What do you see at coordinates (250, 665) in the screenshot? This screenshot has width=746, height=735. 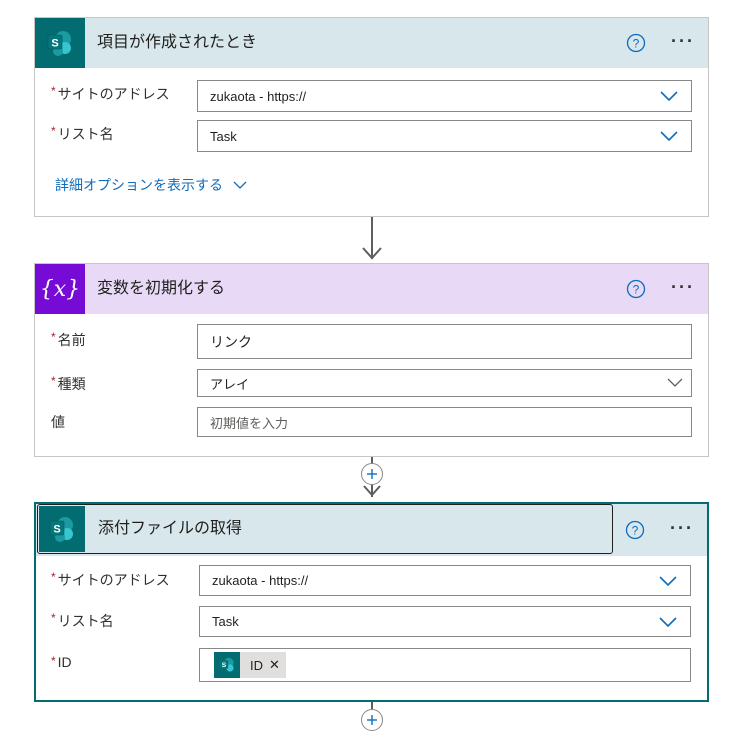 I see `id-dynamic-token: S ID ✕` at bounding box center [250, 665].